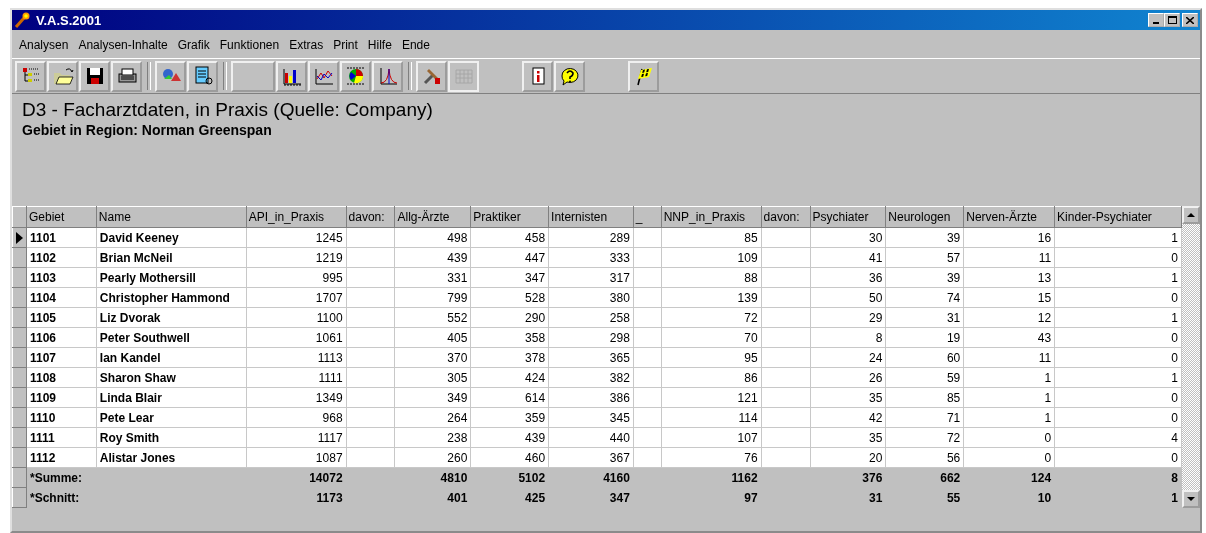 This screenshot has width=1206, height=533. I want to click on menu-item: Grafik, so click(193, 45).